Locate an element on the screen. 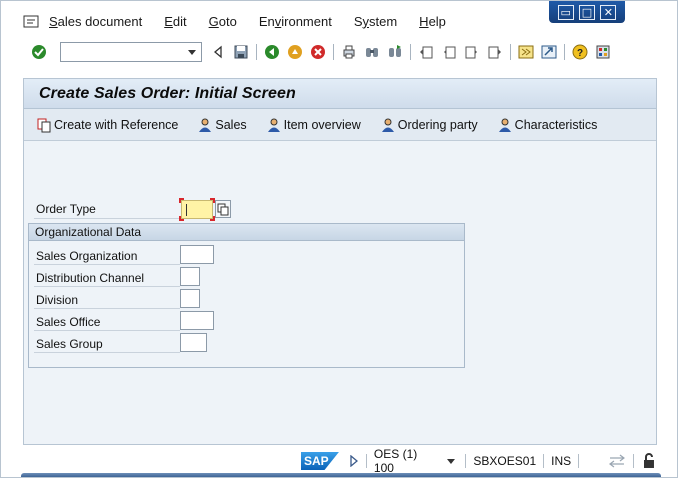 Image resolution: width=678 pixels, height=478 pixels. menu-sales-document: Sales document is located at coordinates (95, 21).